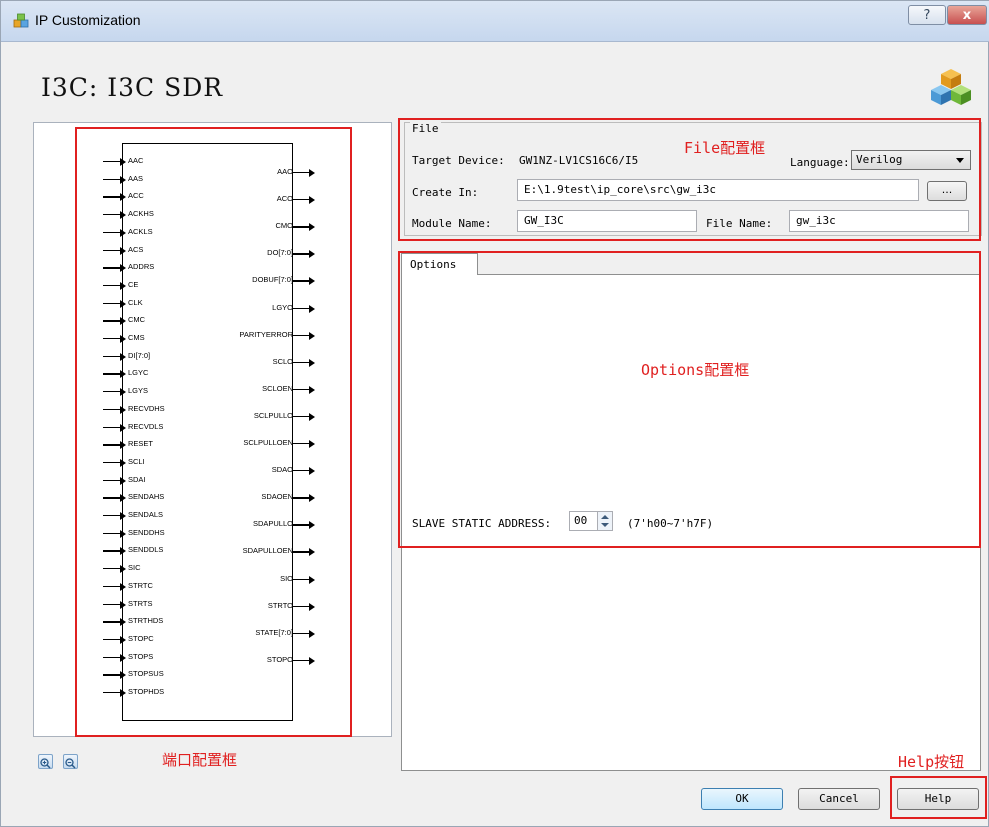  What do you see at coordinates (742, 799) in the screenshot?
I see `ok-button: OK` at bounding box center [742, 799].